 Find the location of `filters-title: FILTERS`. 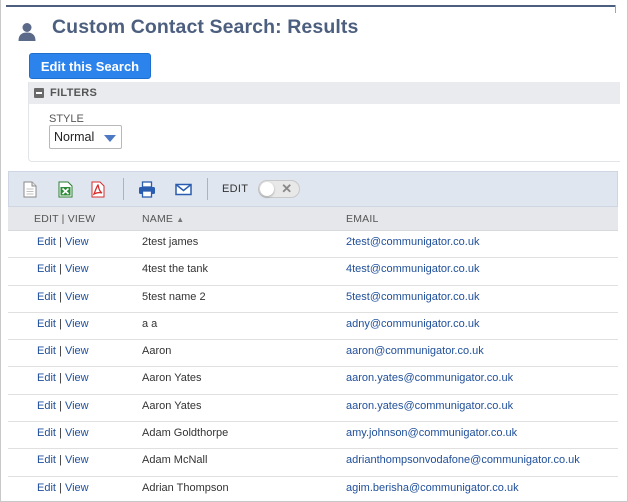

filters-title: FILTERS is located at coordinates (74, 93).